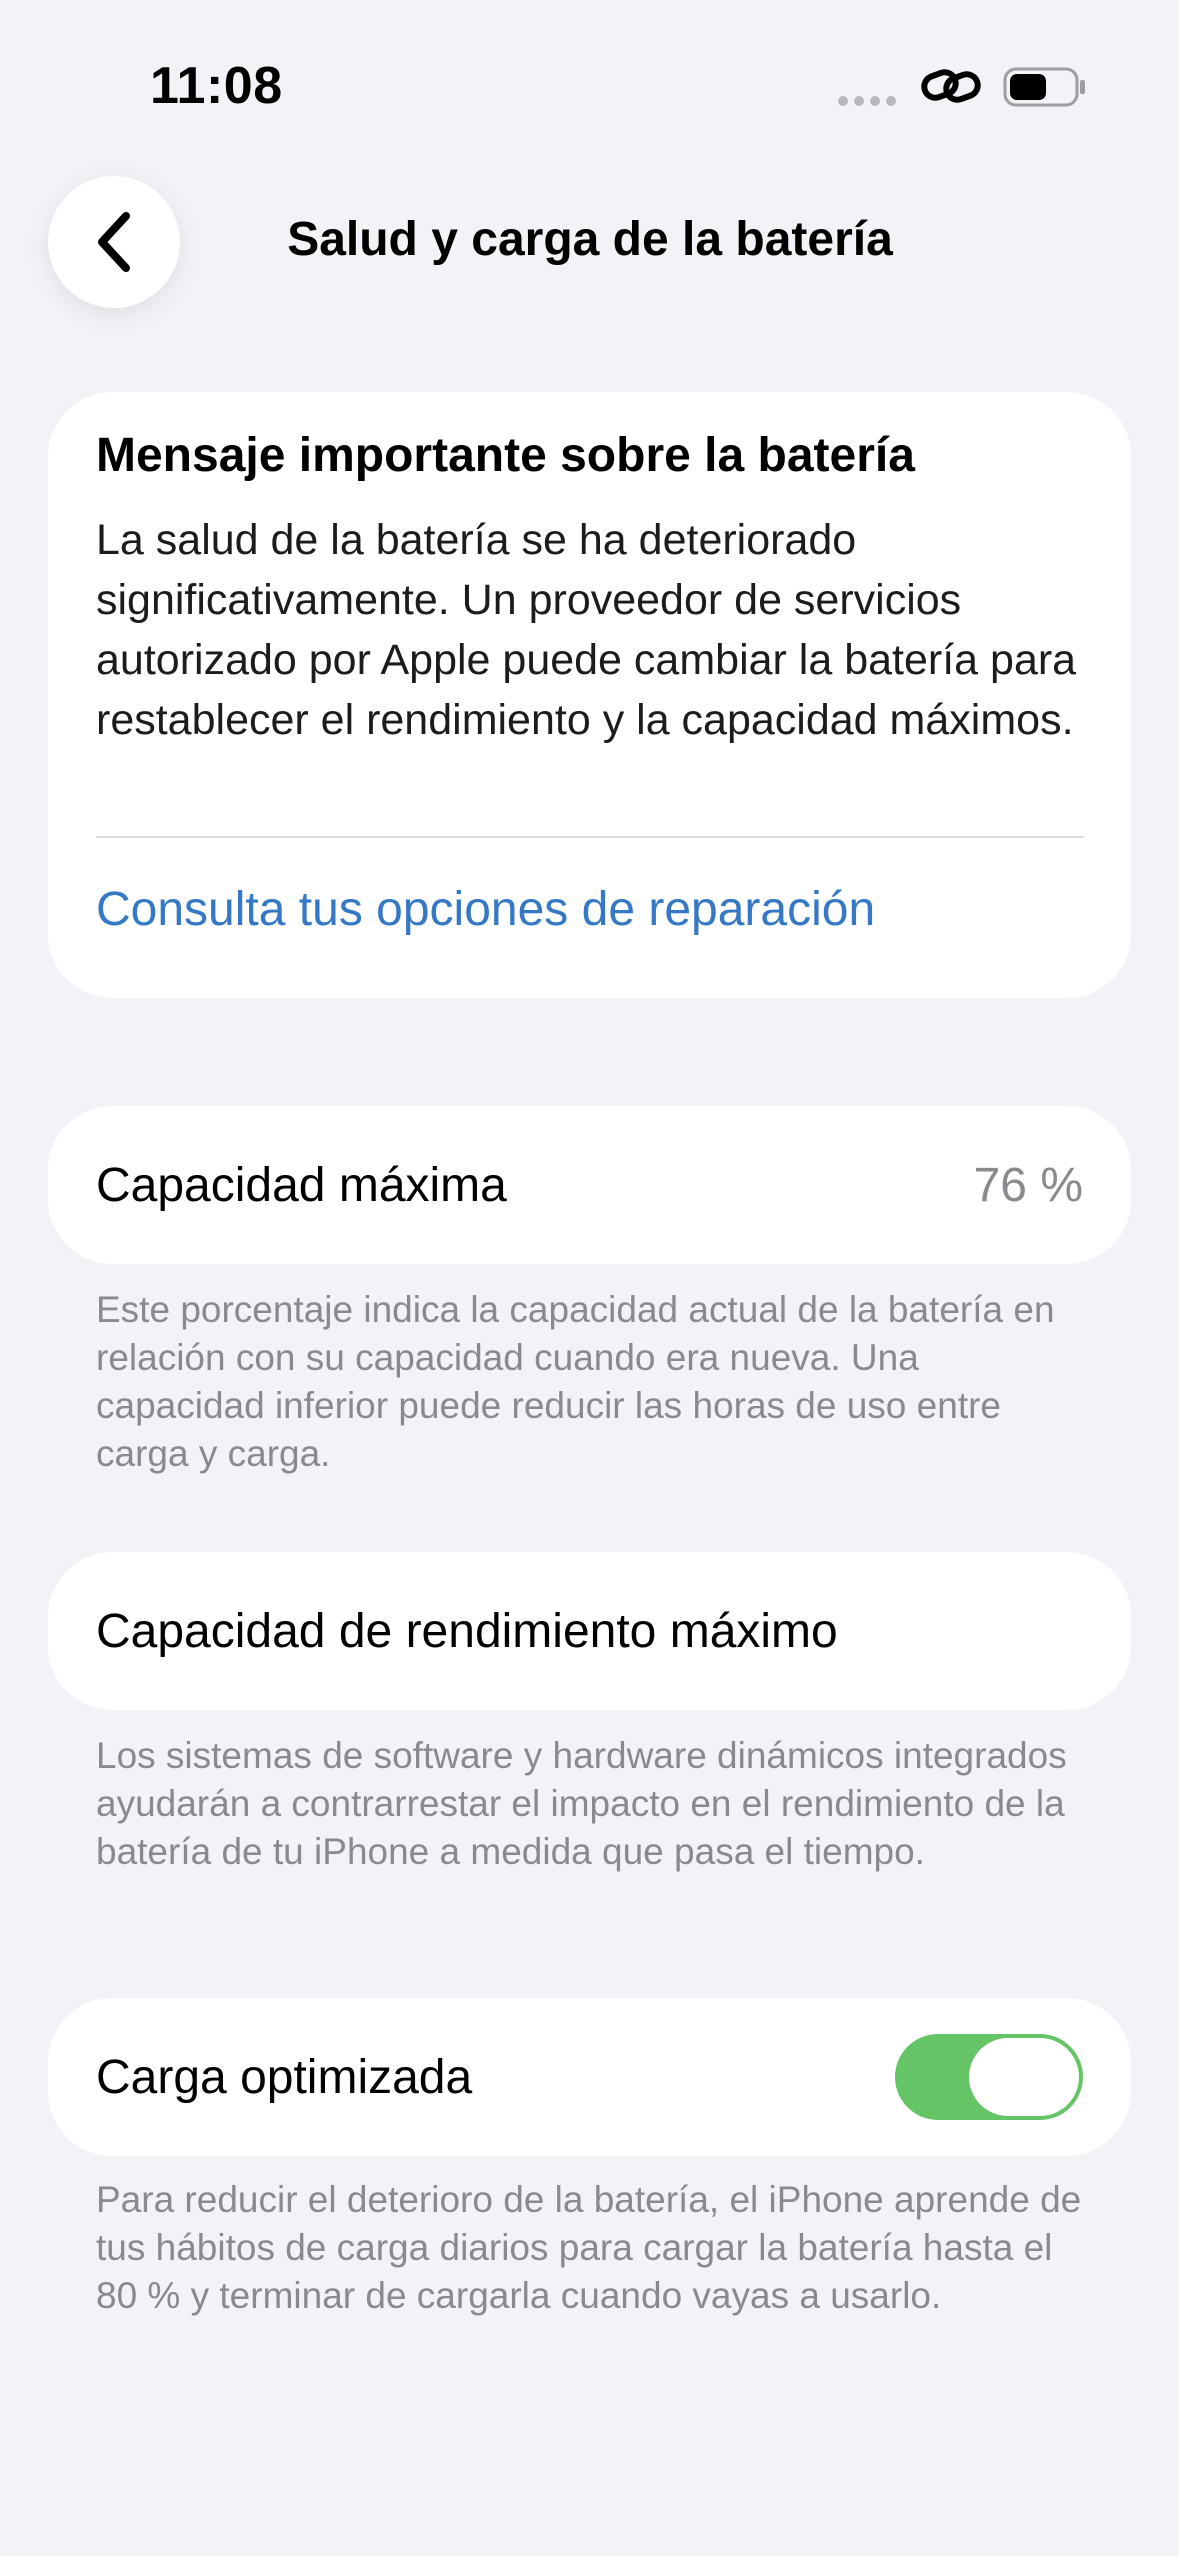 This screenshot has height=2556, width=1179. What do you see at coordinates (1024, 2077) in the screenshot?
I see `toggle-knob` at bounding box center [1024, 2077].